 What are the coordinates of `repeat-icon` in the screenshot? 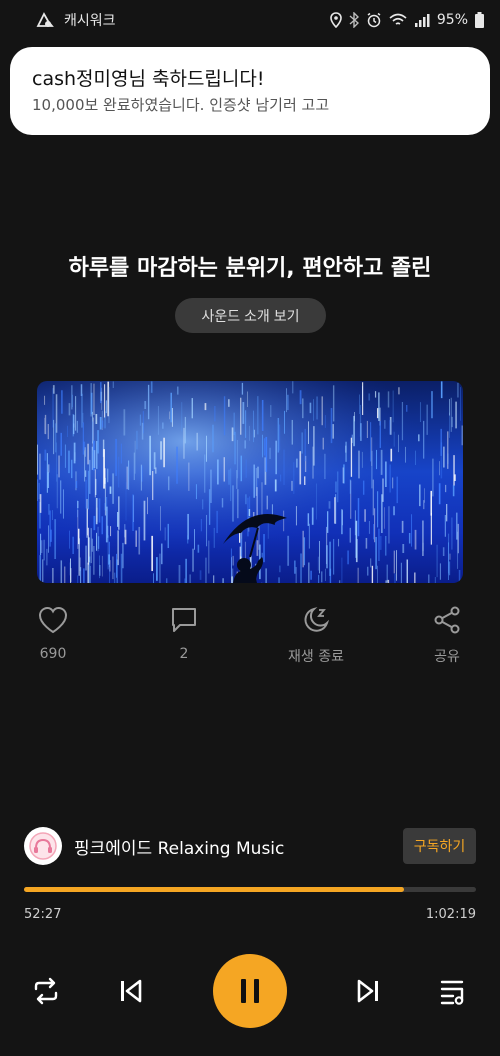 It's located at (46, 991).